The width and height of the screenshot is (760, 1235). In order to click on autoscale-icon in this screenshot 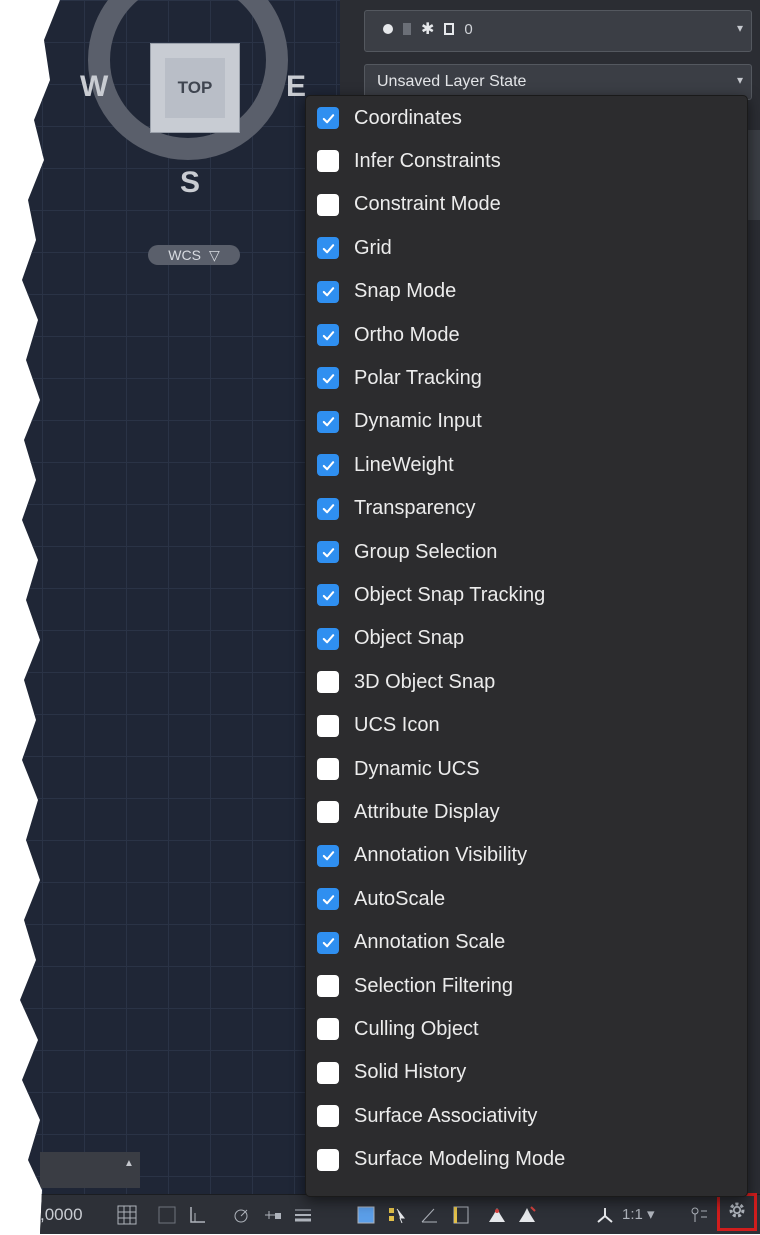, I will do `click(527, 1215)`.